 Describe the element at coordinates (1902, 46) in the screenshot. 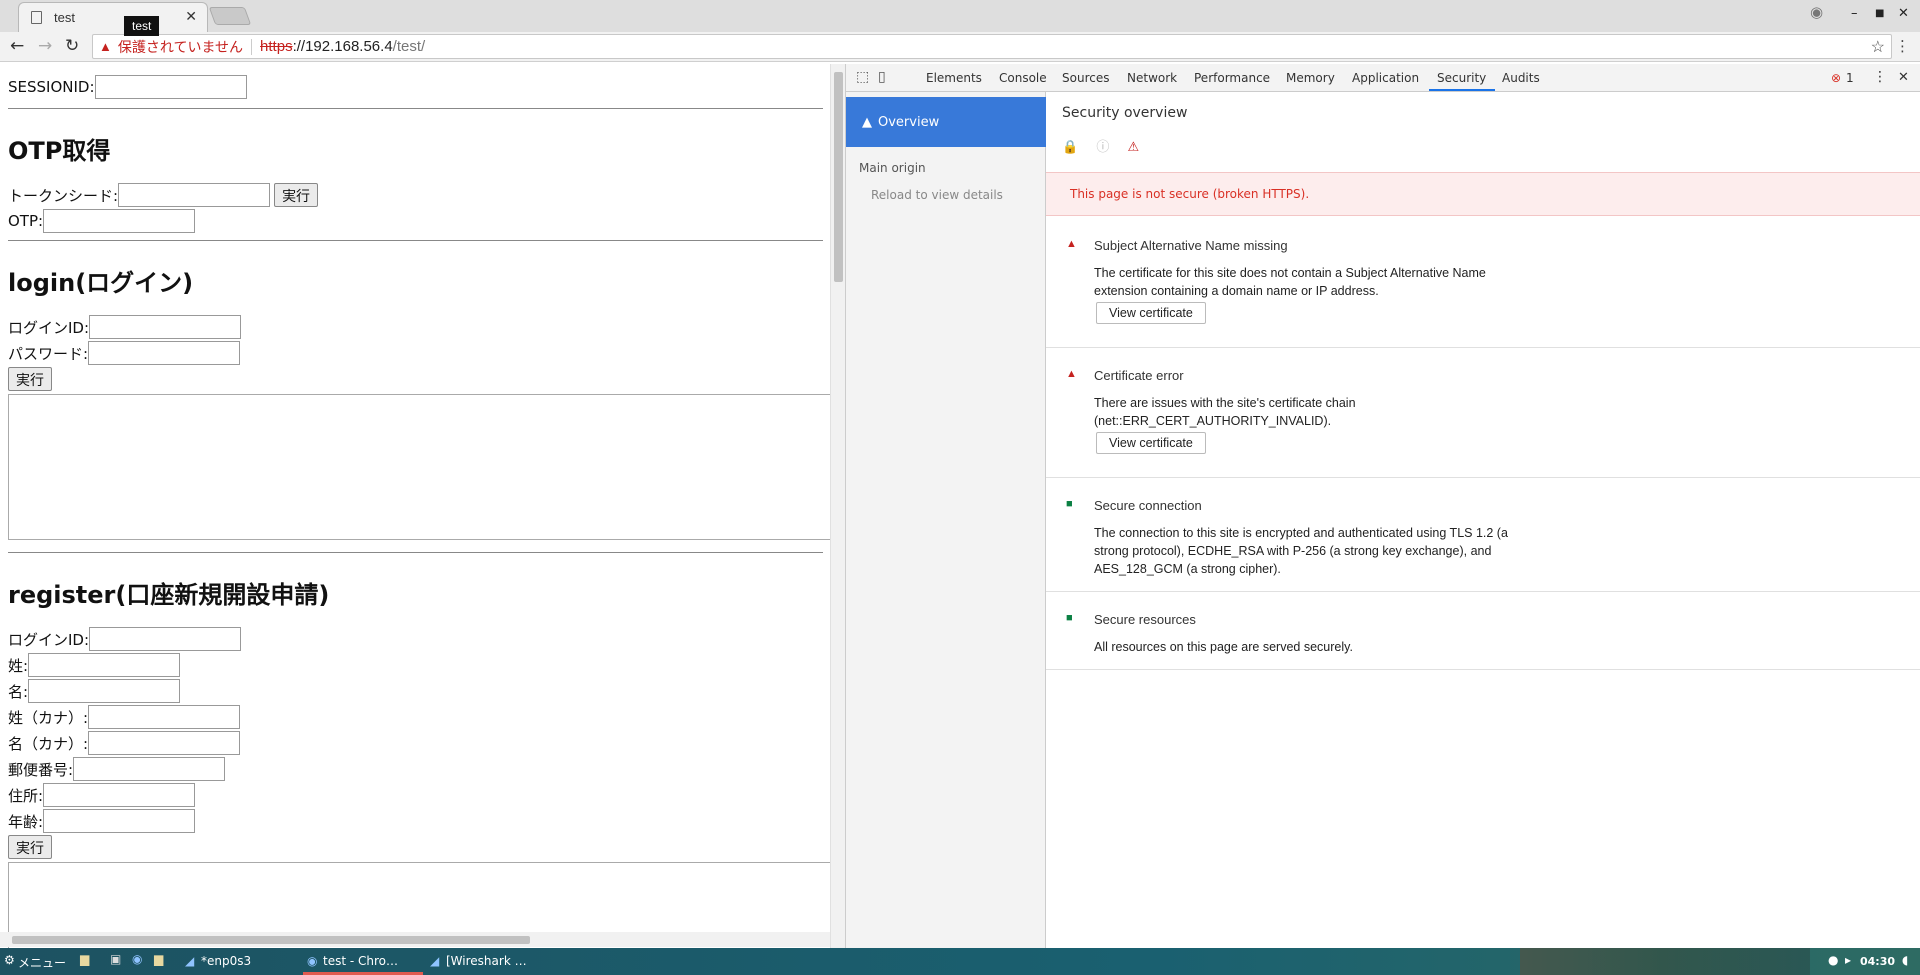

I see `browser-menu-icon: ⋮` at that location.